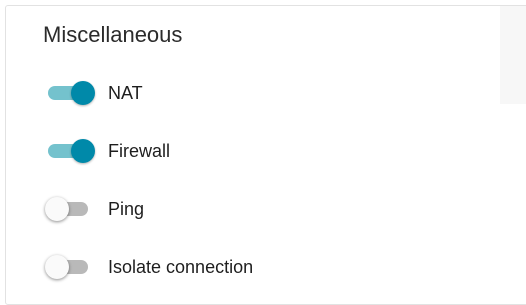  What do you see at coordinates (113, 34) in the screenshot?
I see `section-title: Miscellaneous` at bounding box center [113, 34].